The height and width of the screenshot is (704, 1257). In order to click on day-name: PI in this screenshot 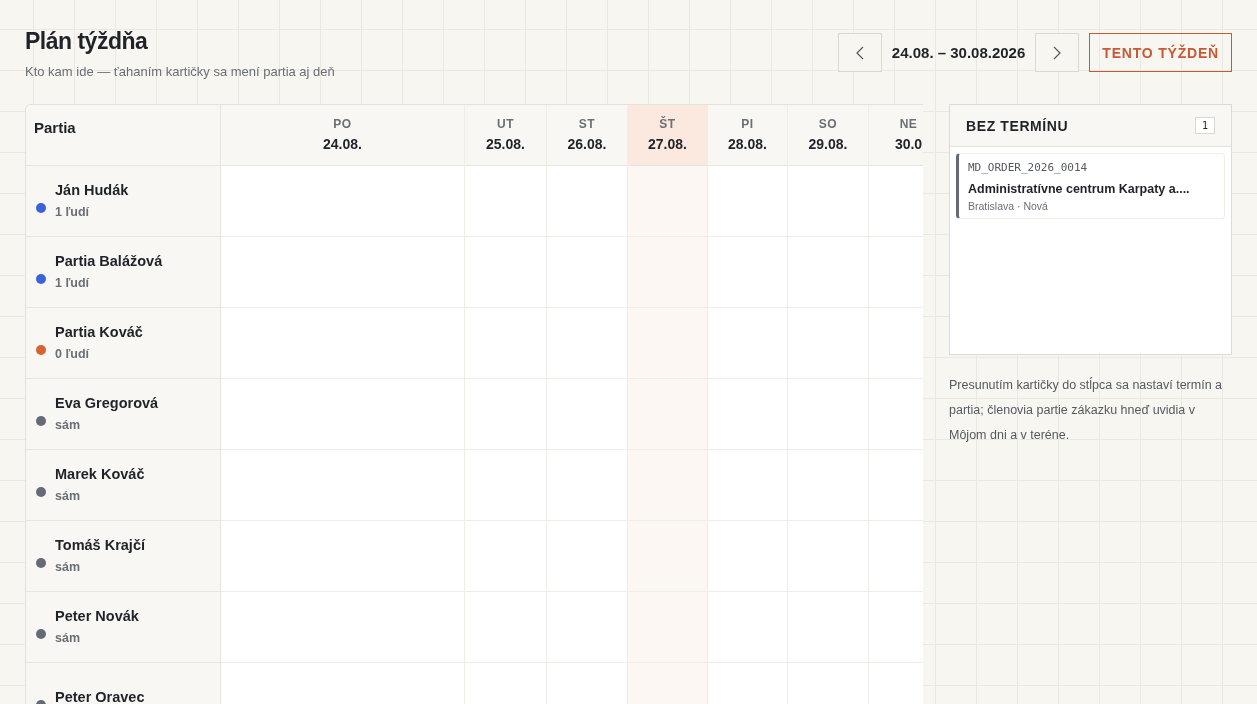, I will do `click(747, 124)`.